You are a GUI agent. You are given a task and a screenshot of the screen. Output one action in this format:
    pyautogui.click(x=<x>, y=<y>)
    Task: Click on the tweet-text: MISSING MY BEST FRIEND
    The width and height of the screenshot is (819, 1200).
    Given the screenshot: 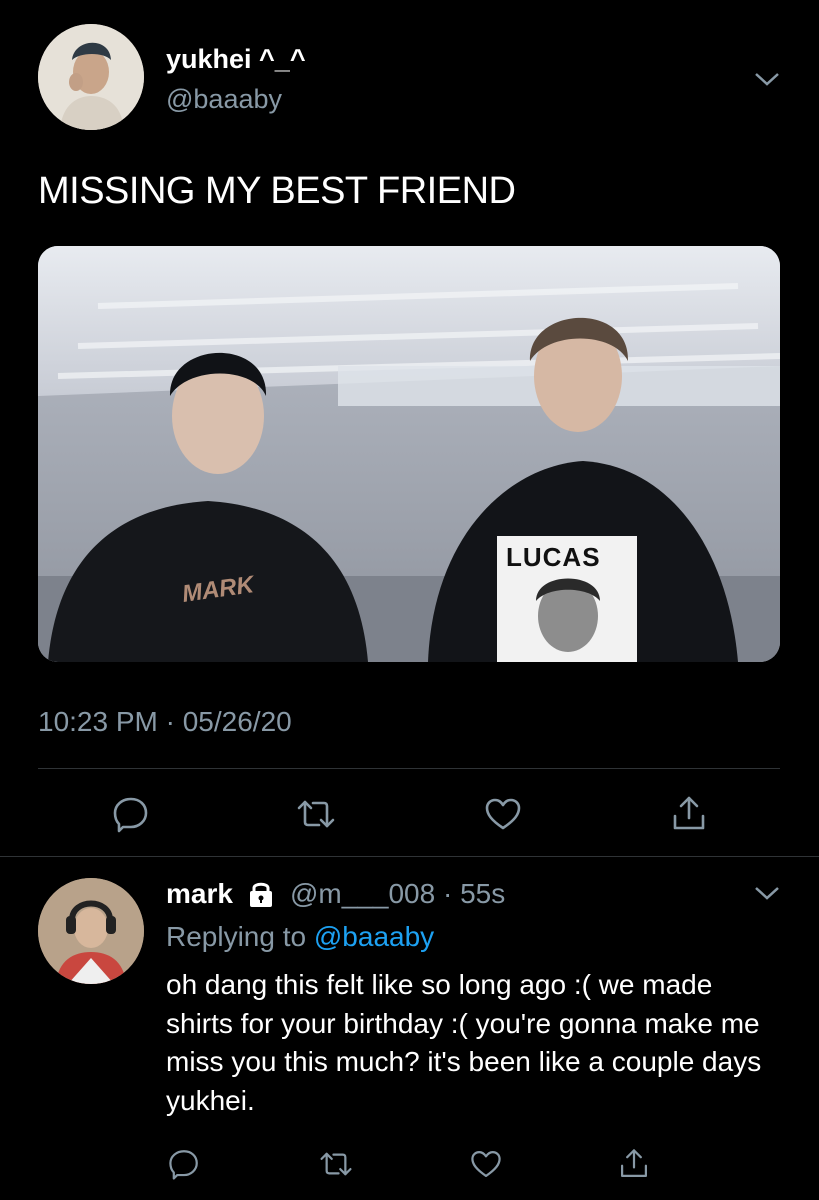 What is the action you would take?
    pyautogui.click(x=277, y=191)
    